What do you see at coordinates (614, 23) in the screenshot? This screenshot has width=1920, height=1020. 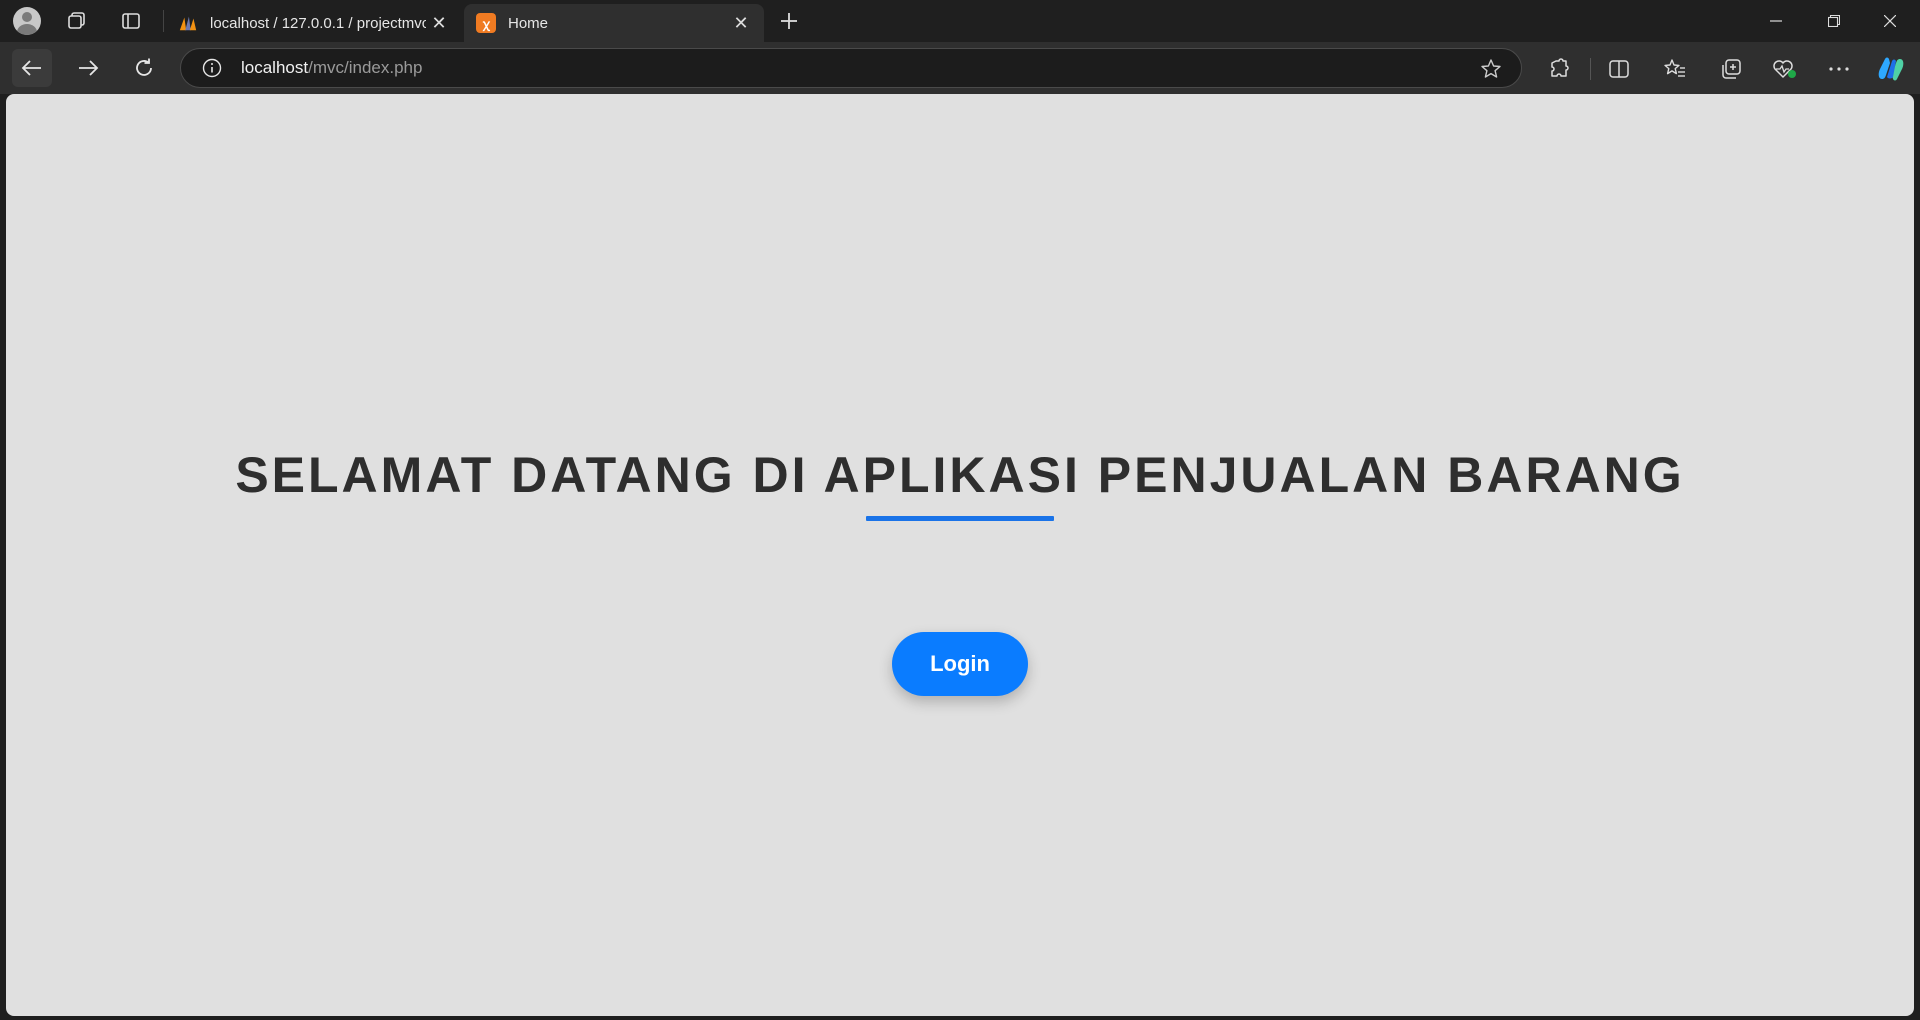 I see `tab-home: ꭓ Home ✕` at bounding box center [614, 23].